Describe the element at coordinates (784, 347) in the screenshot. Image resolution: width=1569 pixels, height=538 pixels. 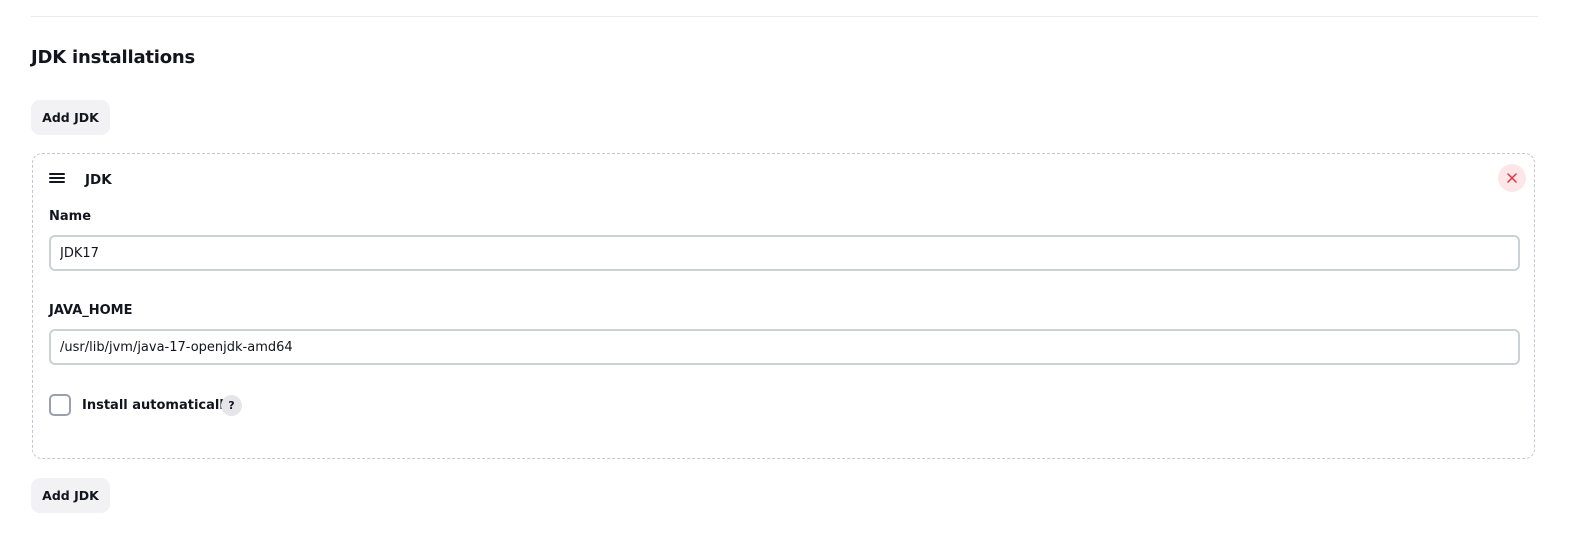
I see `java-home-input` at that location.